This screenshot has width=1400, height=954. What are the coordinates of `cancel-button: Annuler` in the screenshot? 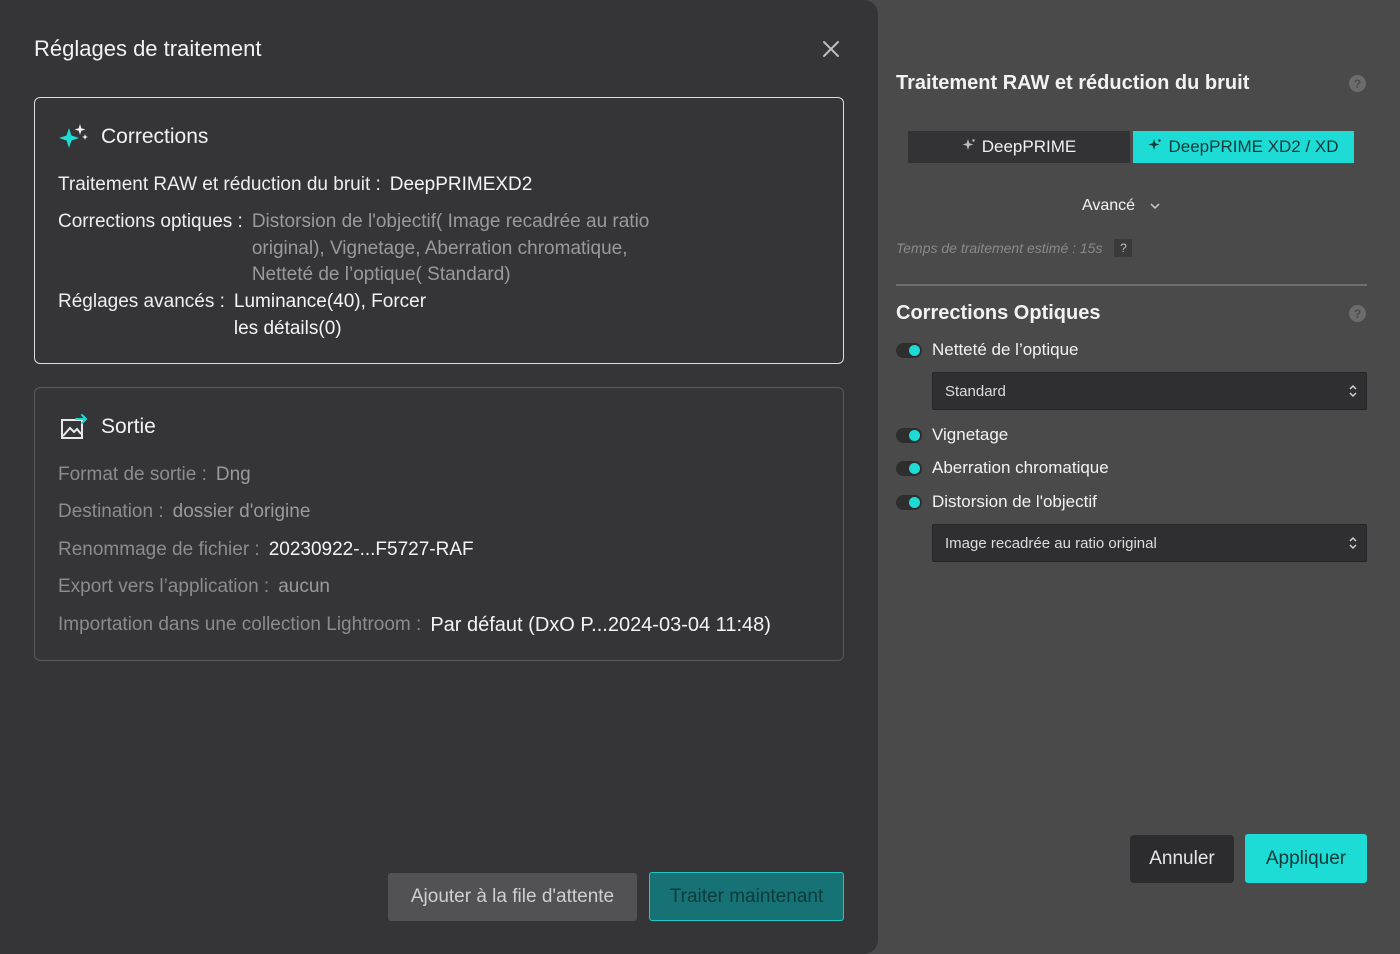 It's located at (1182, 859).